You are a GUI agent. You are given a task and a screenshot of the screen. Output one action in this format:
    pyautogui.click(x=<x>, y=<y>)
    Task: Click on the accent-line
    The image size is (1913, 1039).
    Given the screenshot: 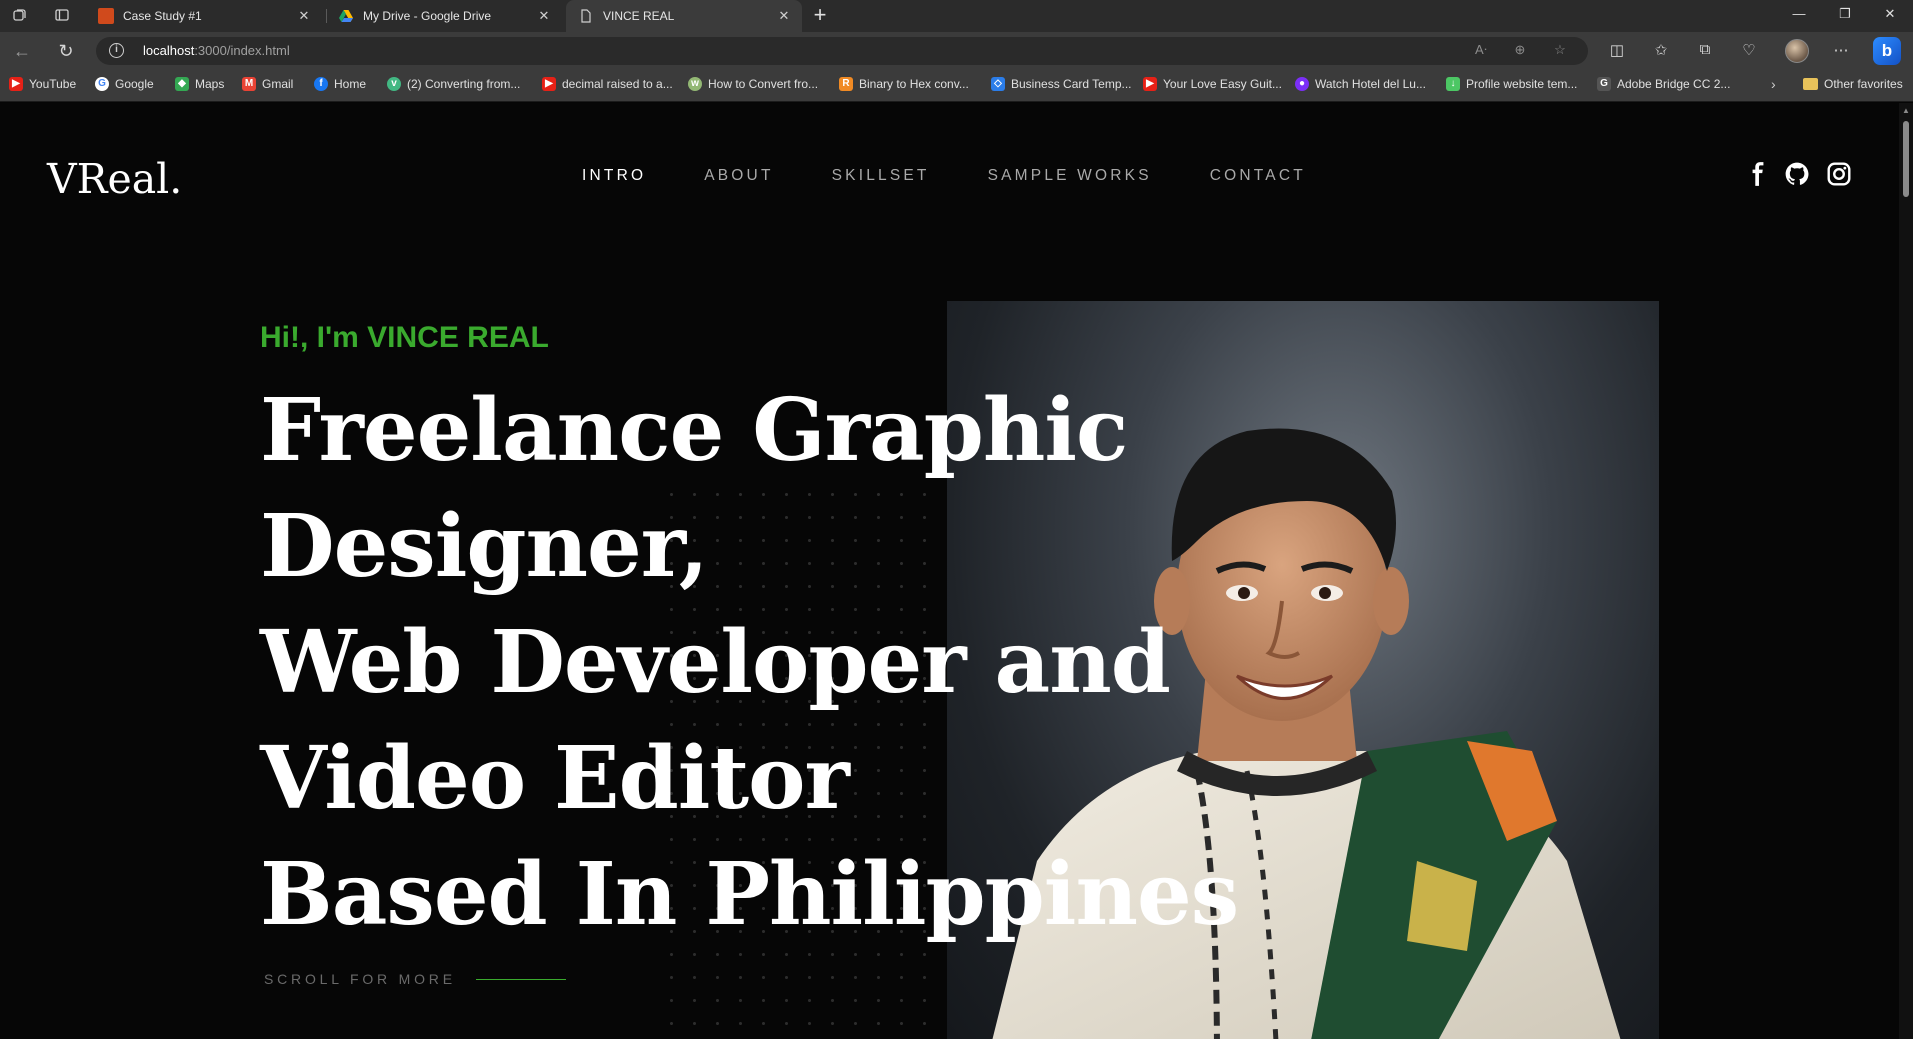 What is the action you would take?
    pyautogui.click(x=520, y=979)
    